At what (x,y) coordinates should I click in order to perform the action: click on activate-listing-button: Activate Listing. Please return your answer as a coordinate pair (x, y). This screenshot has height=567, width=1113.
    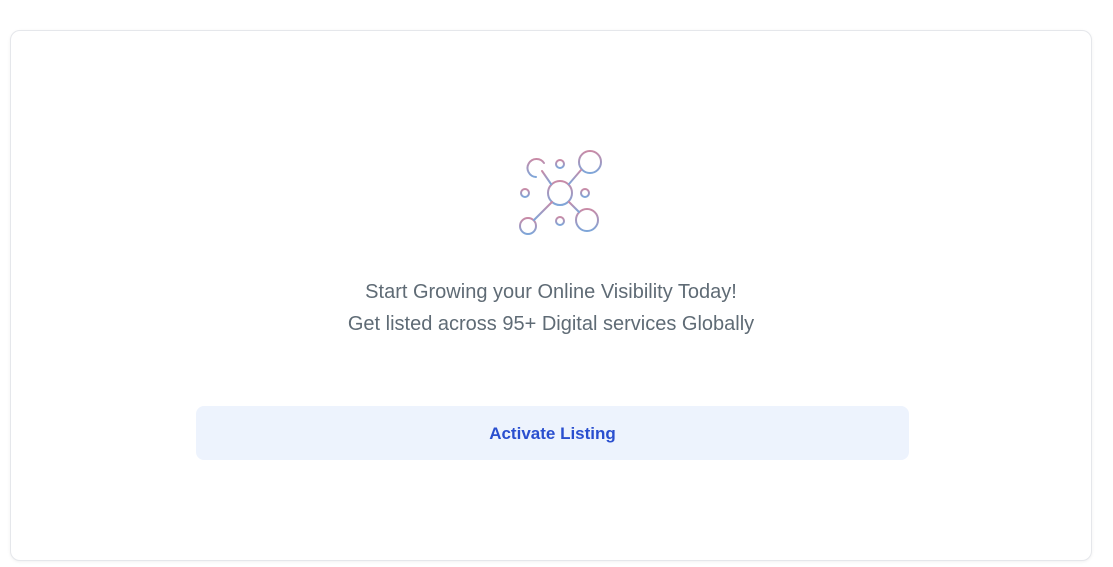
    Looking at the image, I should click on (552, 433).